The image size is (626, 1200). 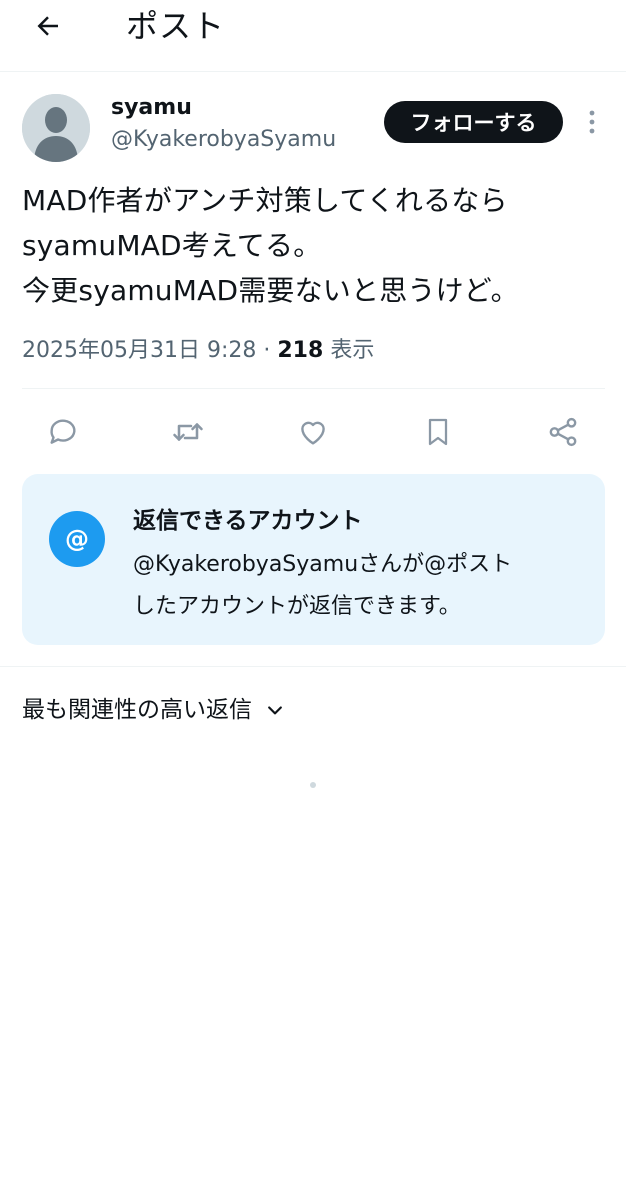 What do you see at coordinates (352, 350) in the screenshot?
I see `views-label: 表示` at bounding box center [352, 350].